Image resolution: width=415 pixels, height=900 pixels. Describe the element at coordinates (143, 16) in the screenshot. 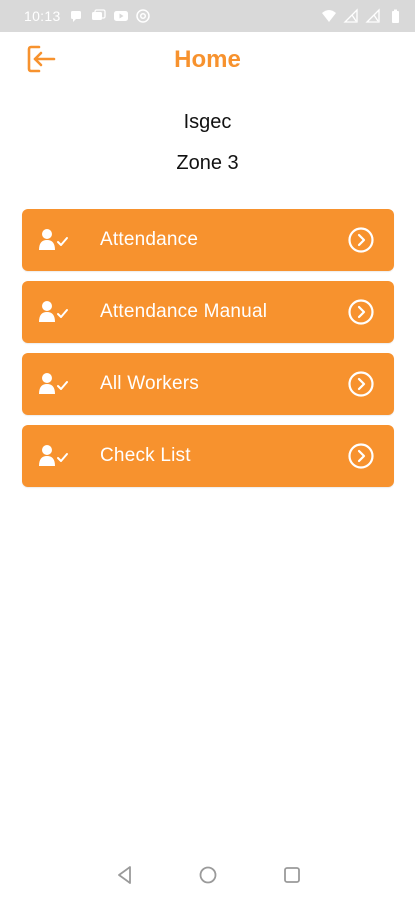

I see `at-icon` at that location.